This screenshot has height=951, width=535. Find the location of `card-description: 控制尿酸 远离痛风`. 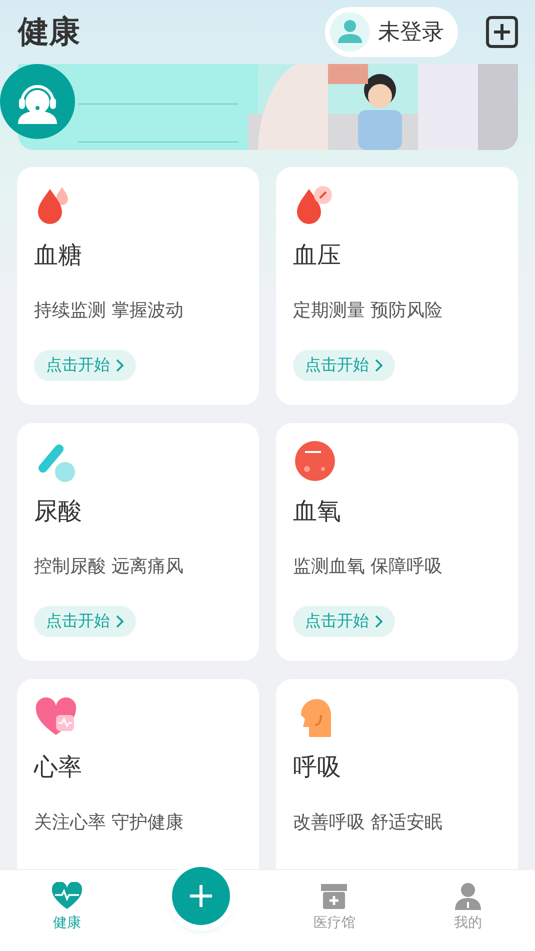

card-description: 控制尿酸 远离痛风 is located at coordinates (109, 566).